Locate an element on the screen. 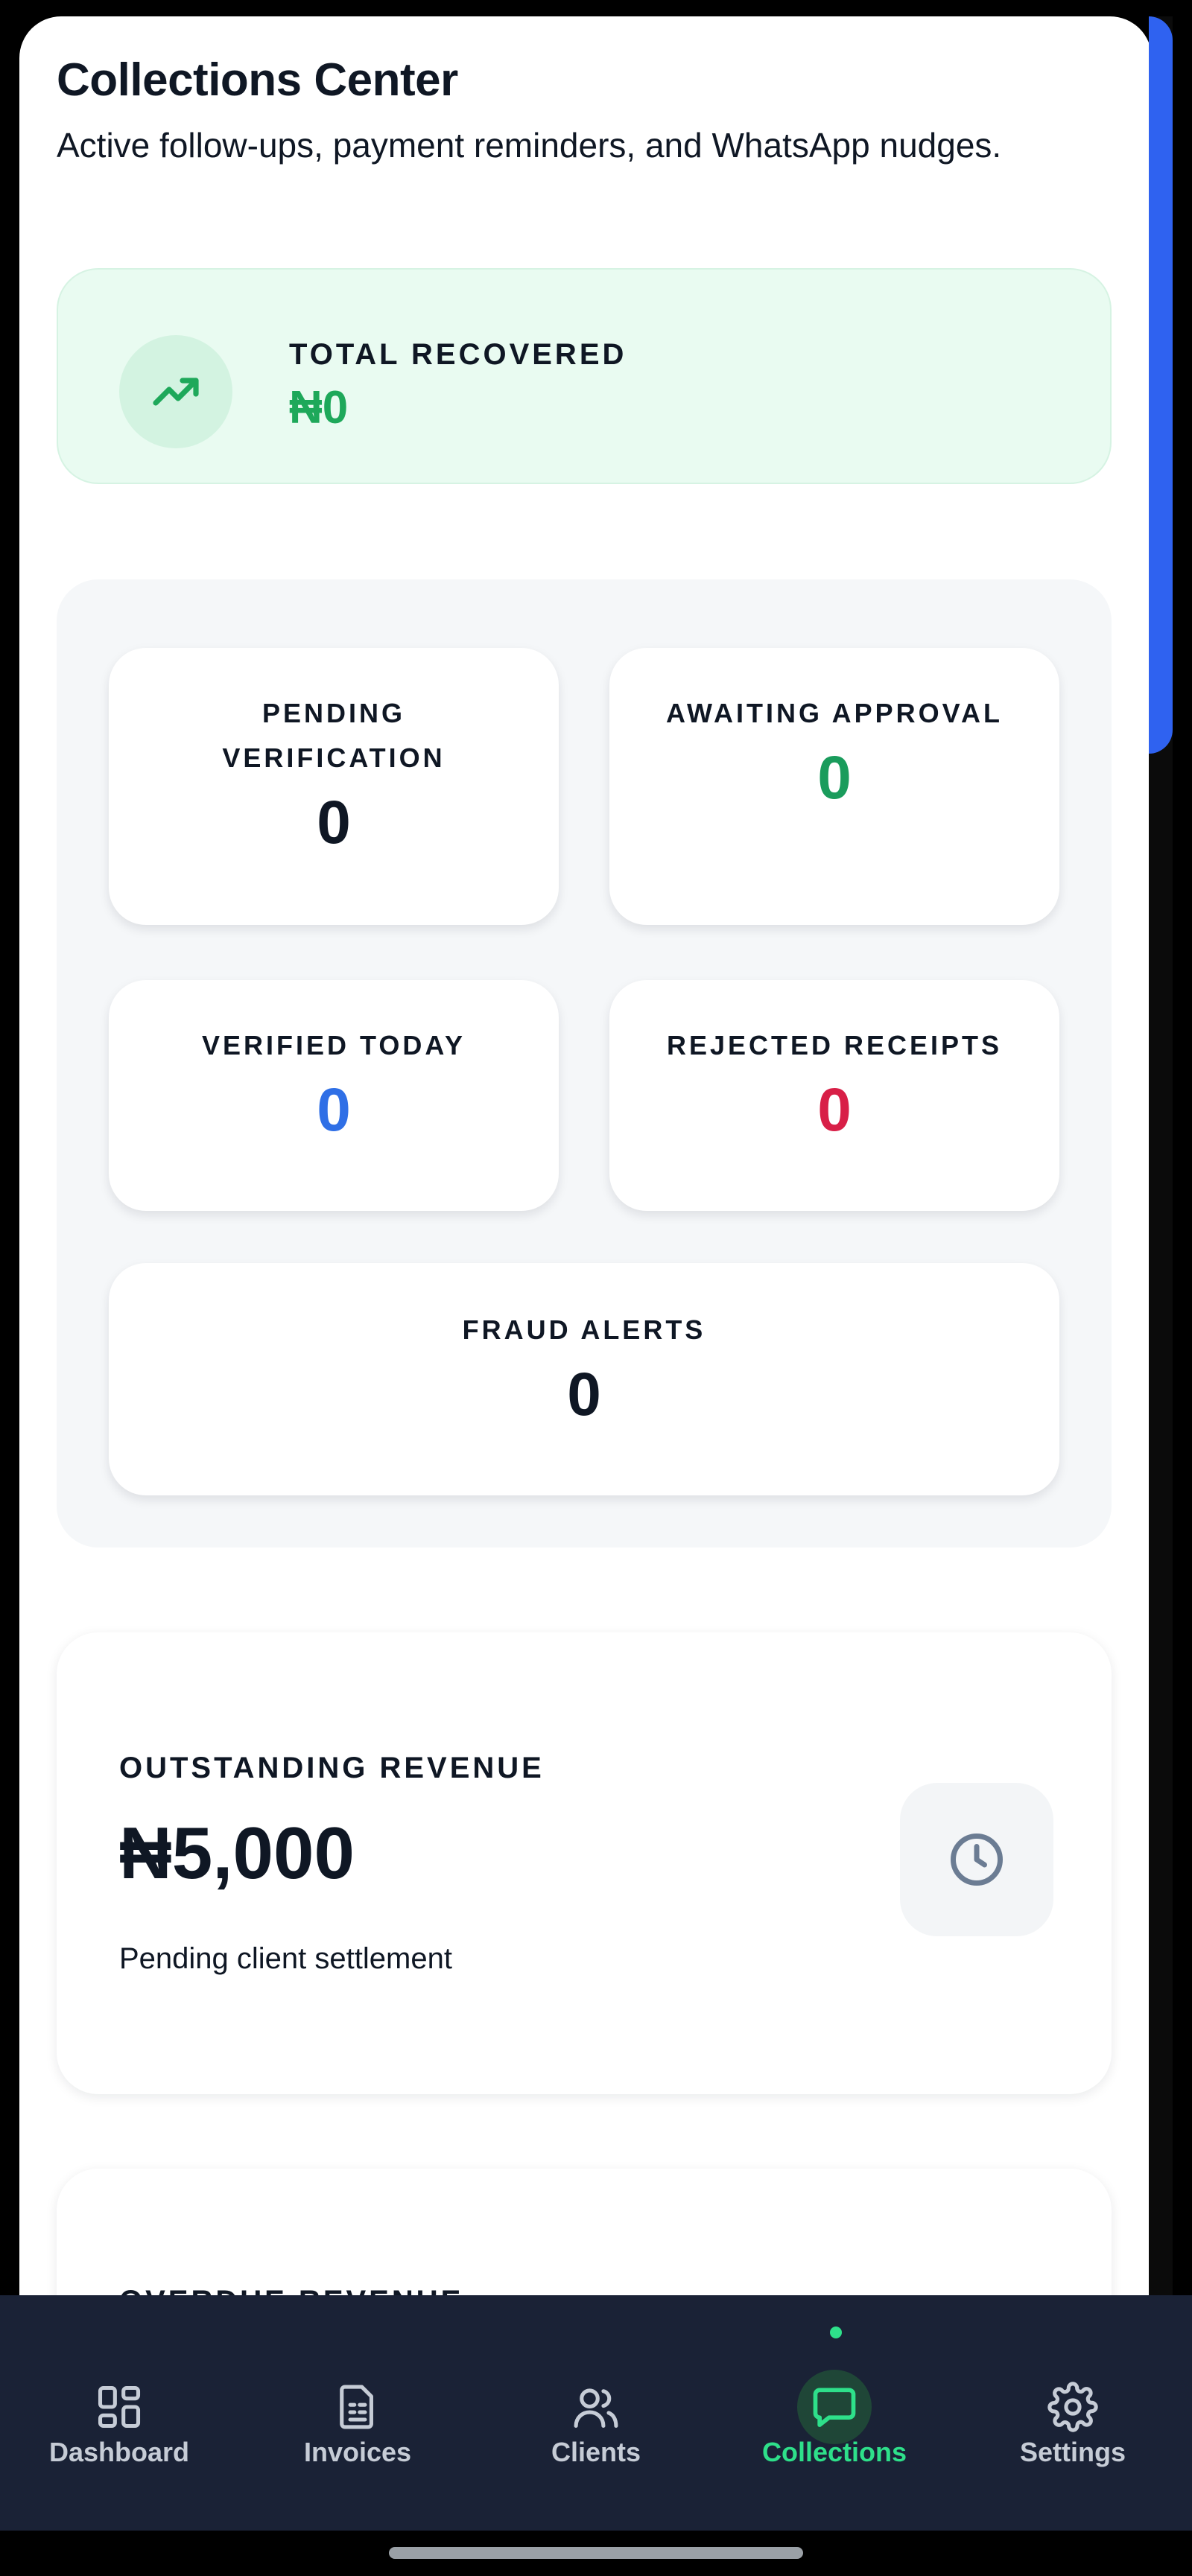 This screenshot has width=1192, height=2576. trending-up-icon is located at coordinates (176, 391).